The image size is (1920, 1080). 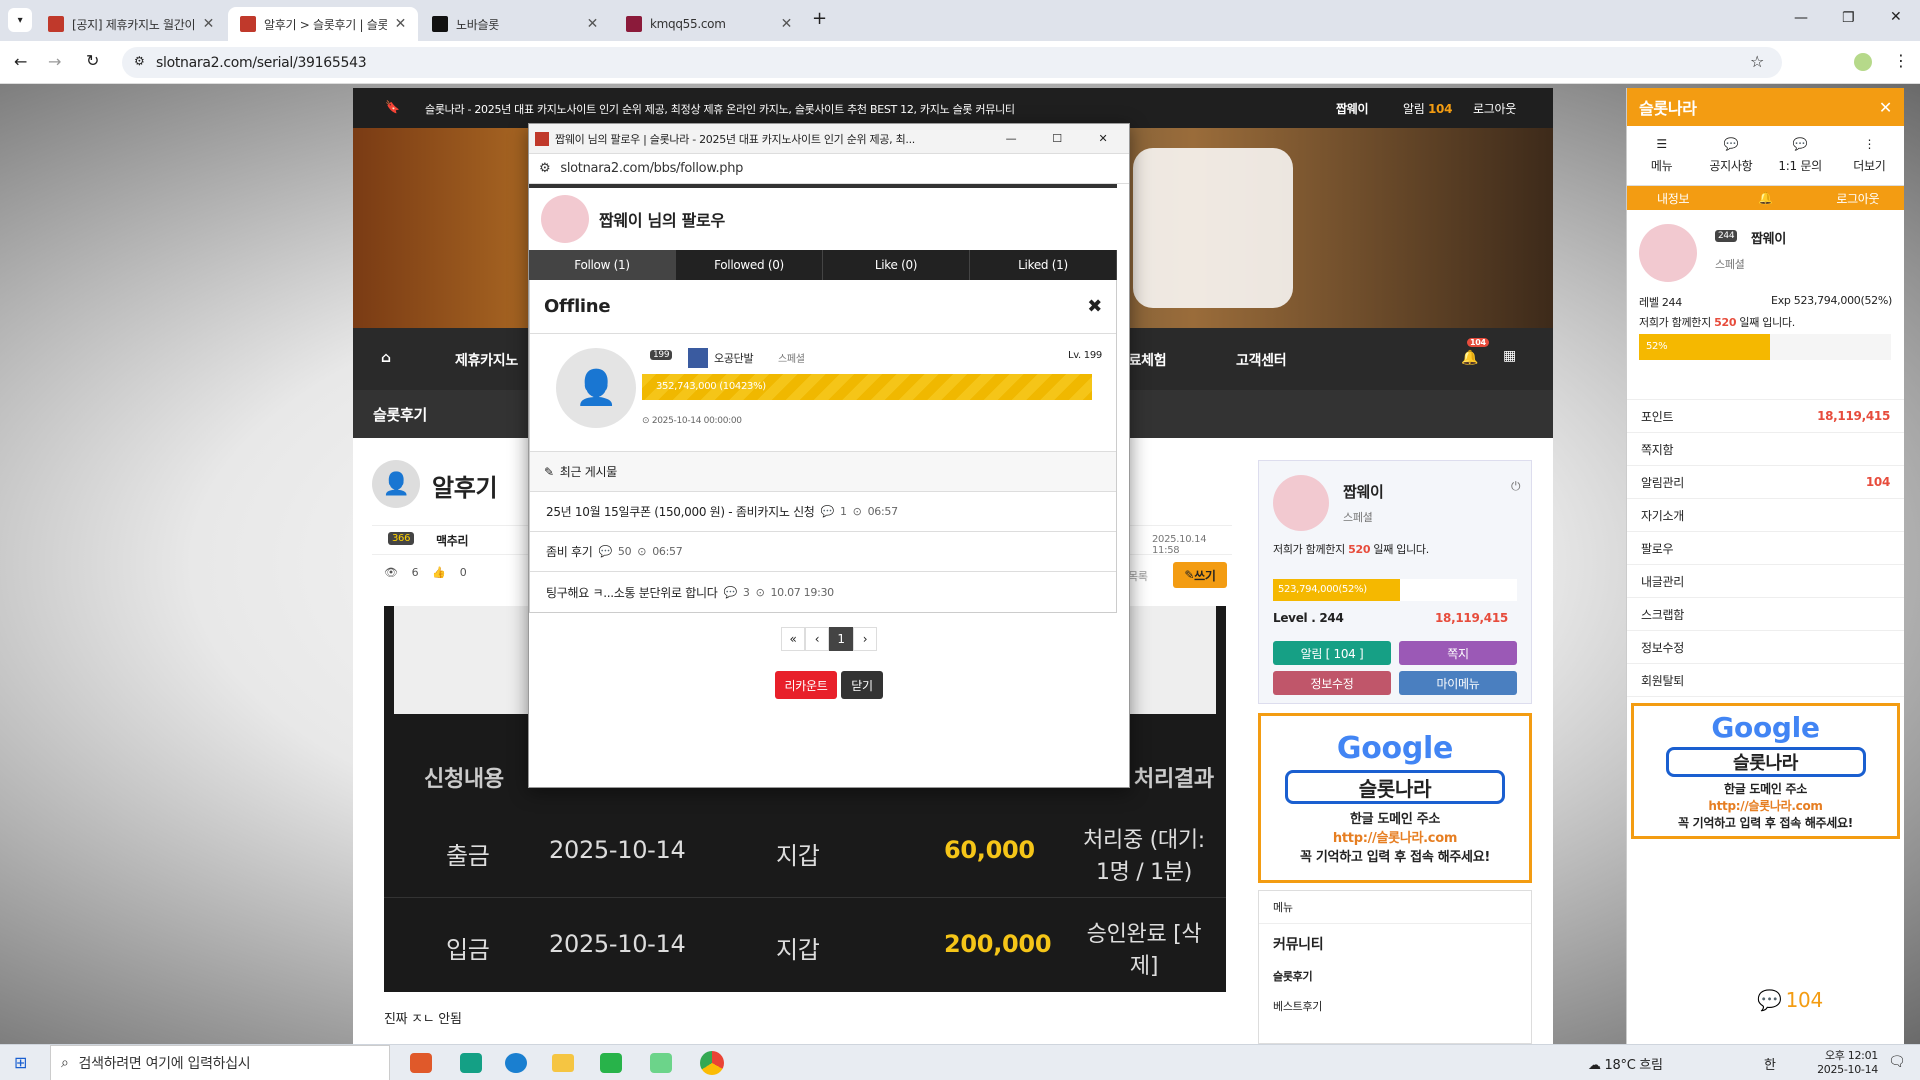 I want to click on app-icon, so click(x=661, y=1063).